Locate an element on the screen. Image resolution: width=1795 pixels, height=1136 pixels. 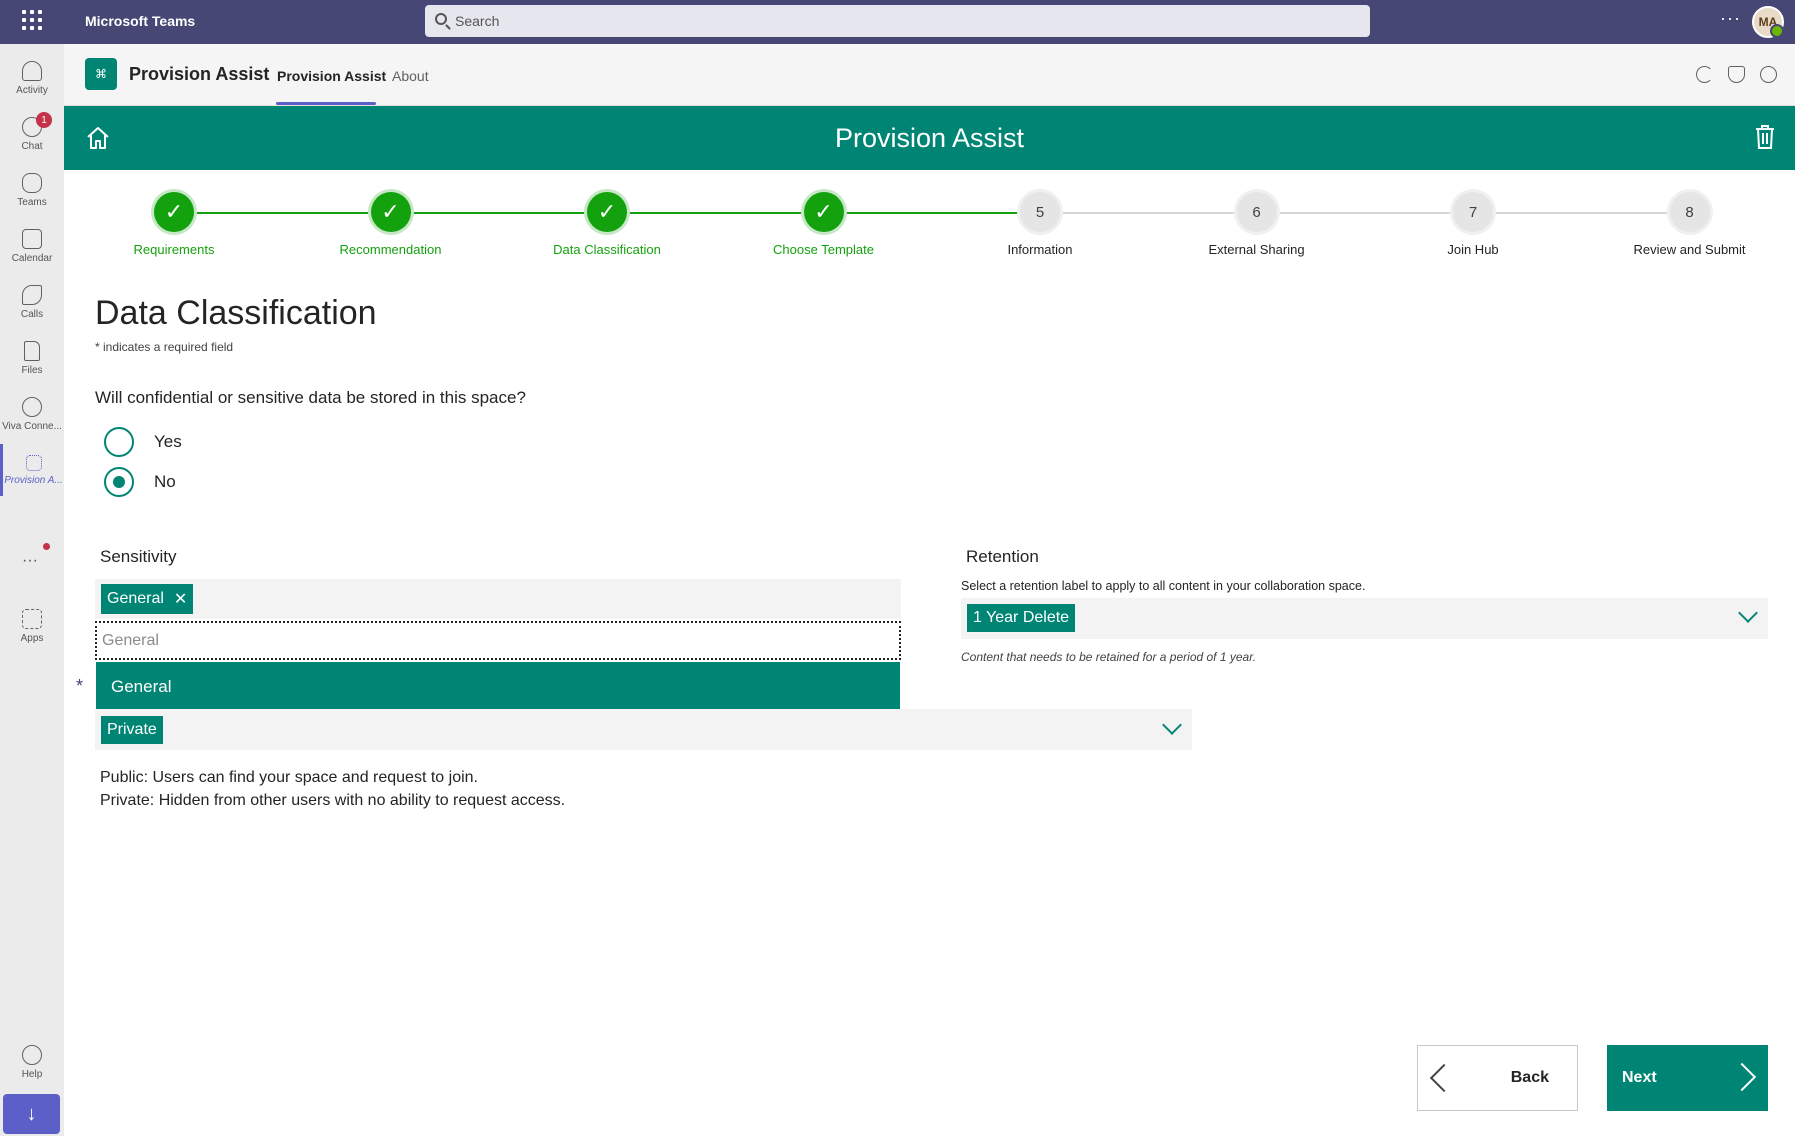
required-field-note: * indicates a required field is located at coordinates (164, 347).